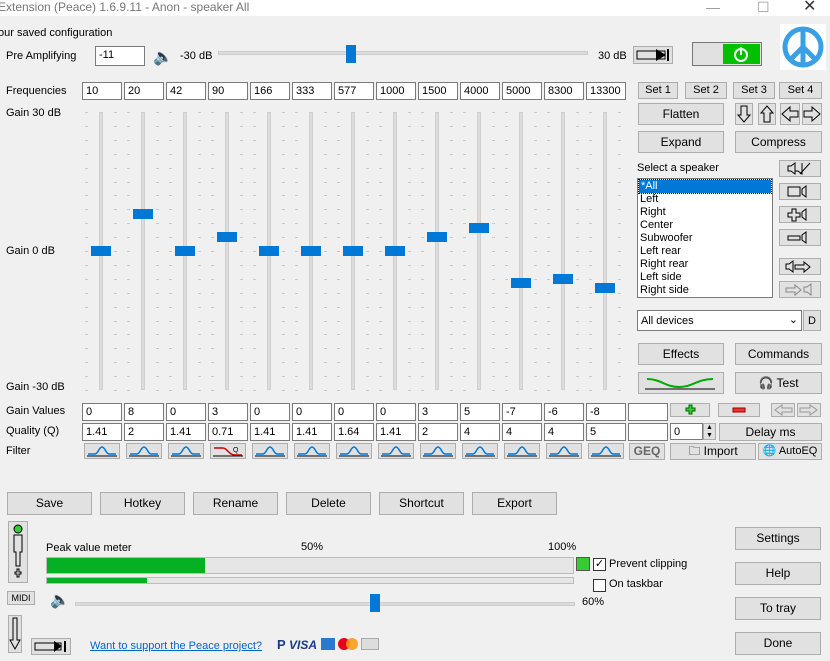  I want to click on speaker-list-item: Left rear, so click(705, 251).